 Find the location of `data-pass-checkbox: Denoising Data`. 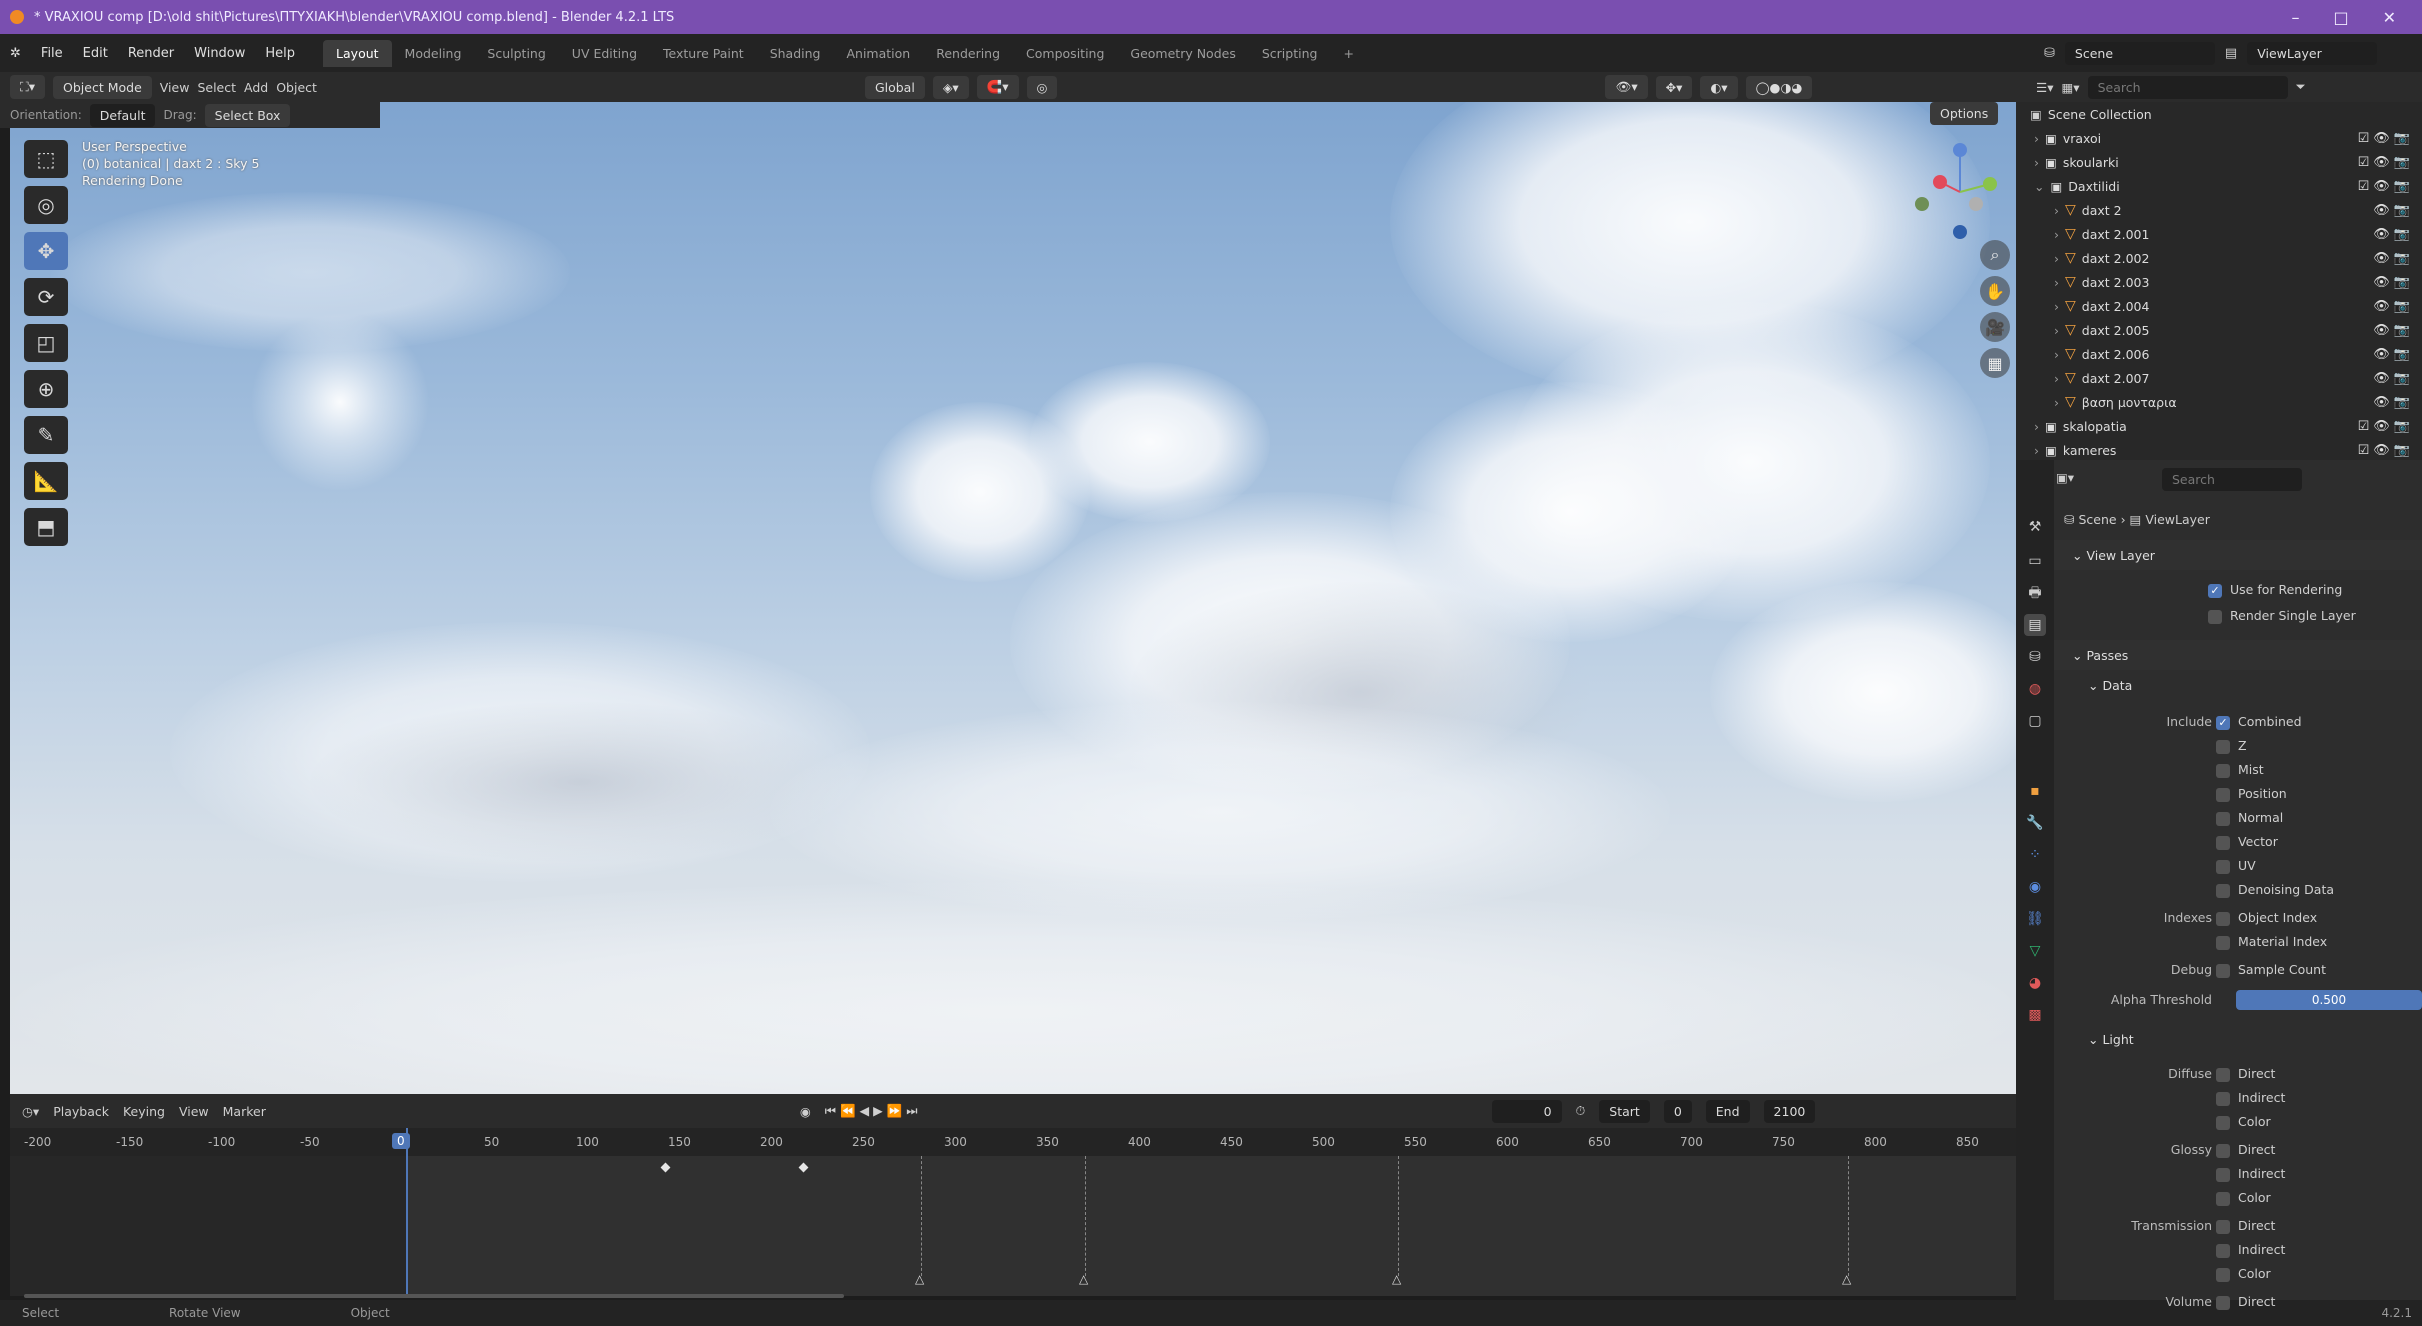

data-pass-checkbox: Denoising Data is located at coordinates (2275, 890).